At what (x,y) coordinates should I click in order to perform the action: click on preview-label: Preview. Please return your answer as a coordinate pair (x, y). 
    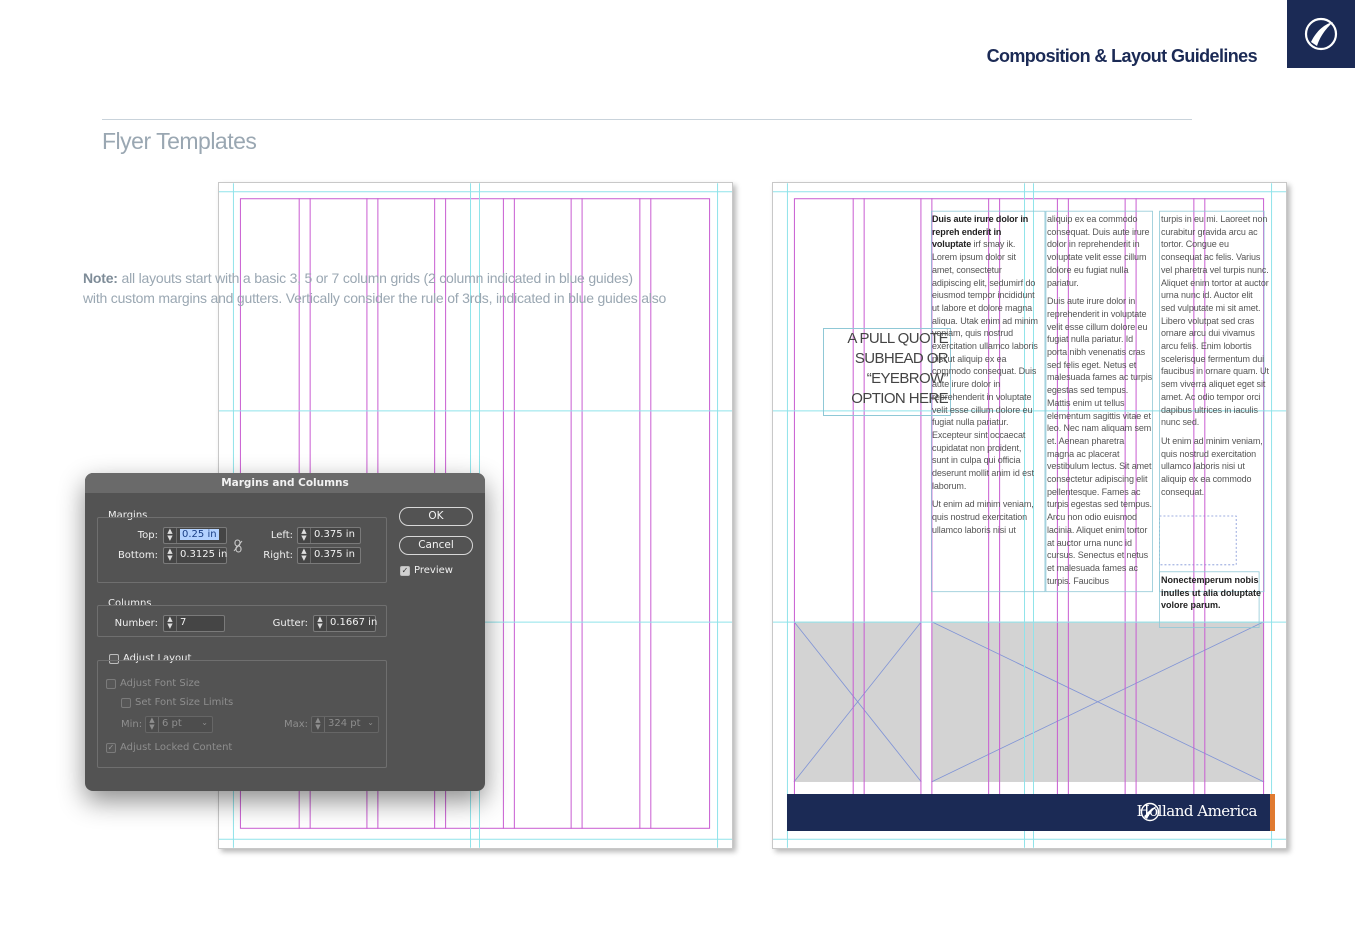
    Looking at the image, I should click on (433, 570).